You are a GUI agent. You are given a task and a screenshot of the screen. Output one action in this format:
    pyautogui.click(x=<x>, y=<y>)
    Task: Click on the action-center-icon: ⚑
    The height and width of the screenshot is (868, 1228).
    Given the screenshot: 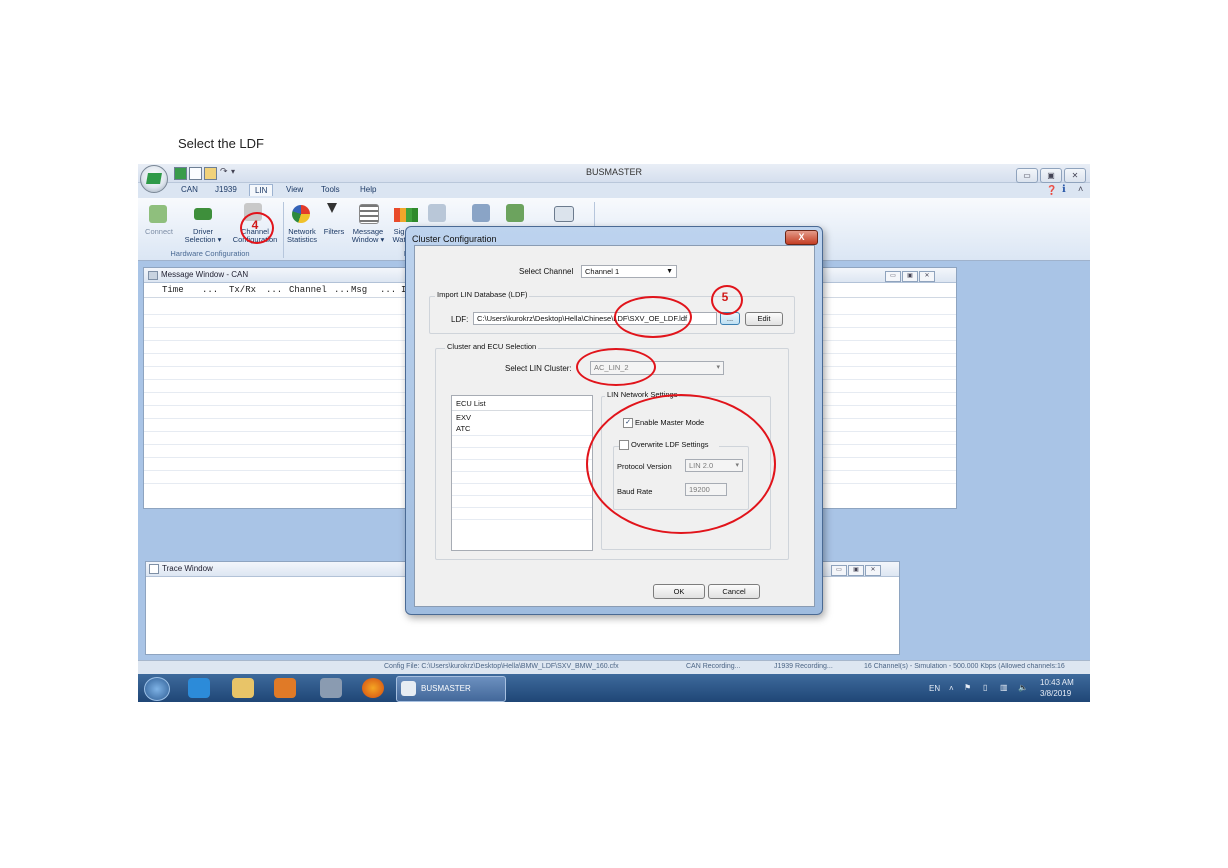 What is the action you would take?
    pyautogui.click(x=967, y=687)
    